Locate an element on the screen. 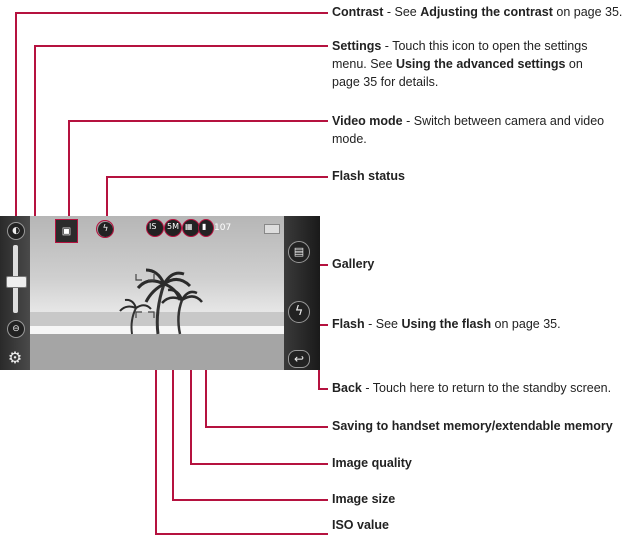  flash-icon: ϟ is located at coordinates (299, 312).